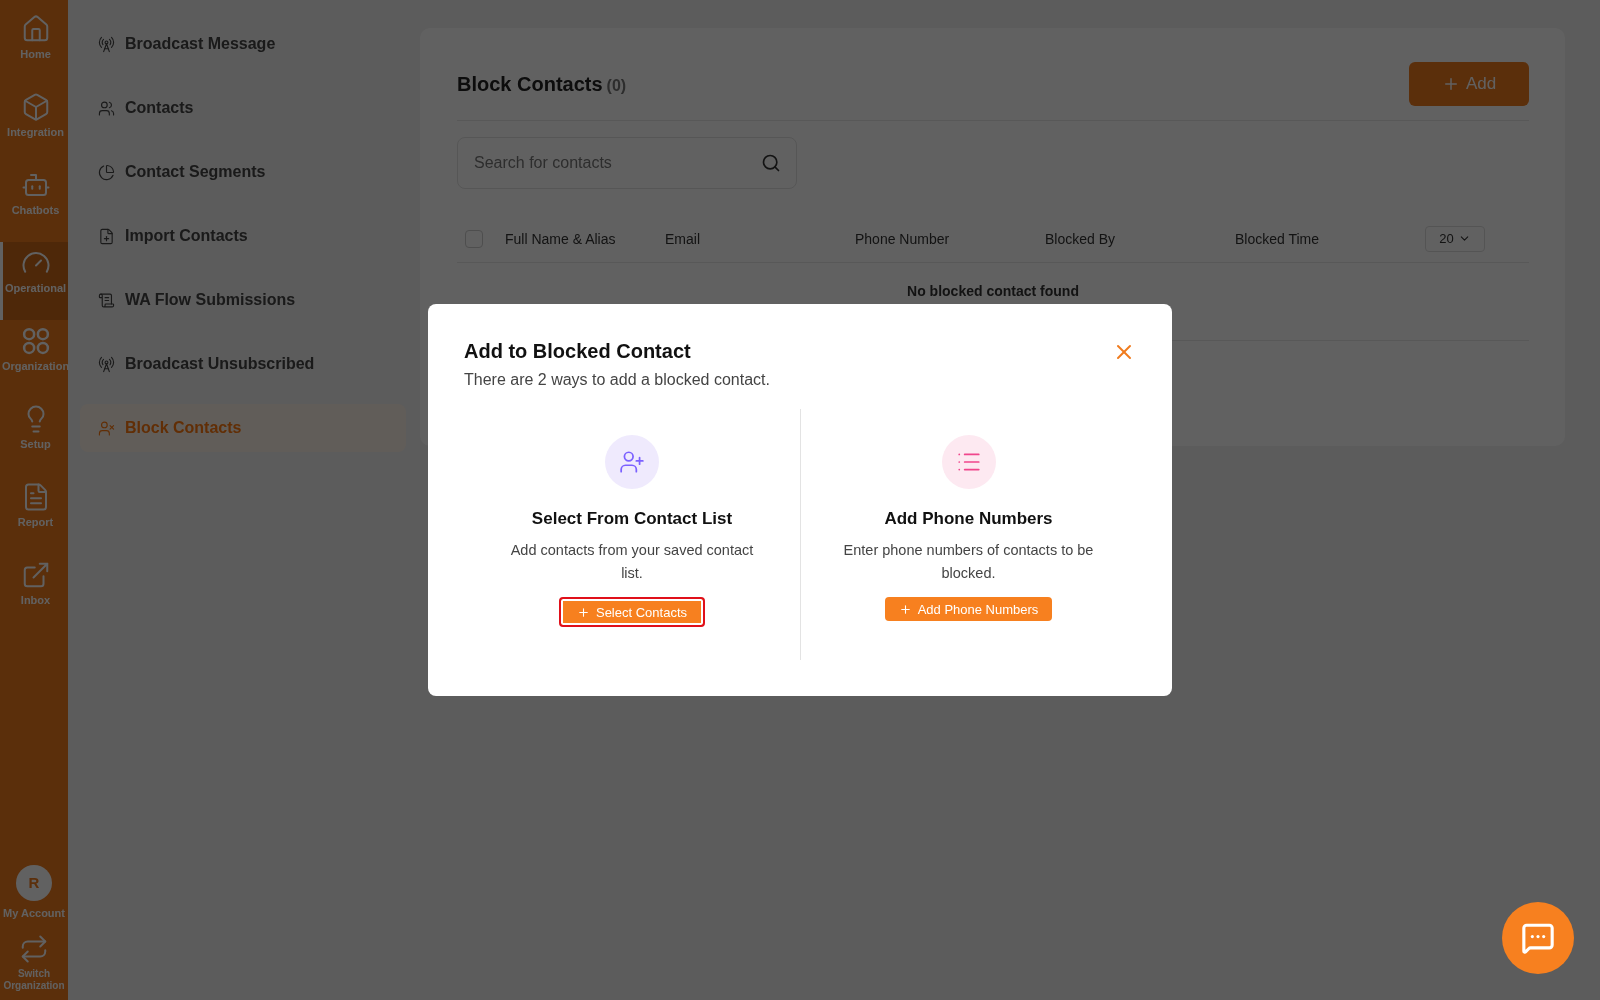 This screenshot has width=1600, height=1000. What do you see at coordinates (993, 292) in the screenshot?
I see `empty-message: No blocked contact found` at bounding box center [993, 292].